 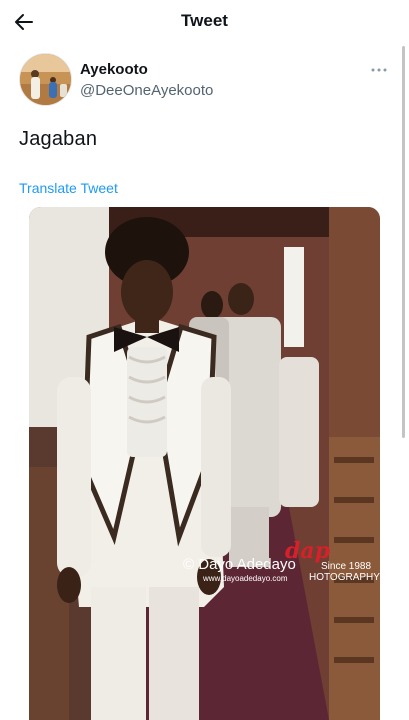 I want to click on author-handle: @DeeOneAyekooto, so click(x=146, y=90).